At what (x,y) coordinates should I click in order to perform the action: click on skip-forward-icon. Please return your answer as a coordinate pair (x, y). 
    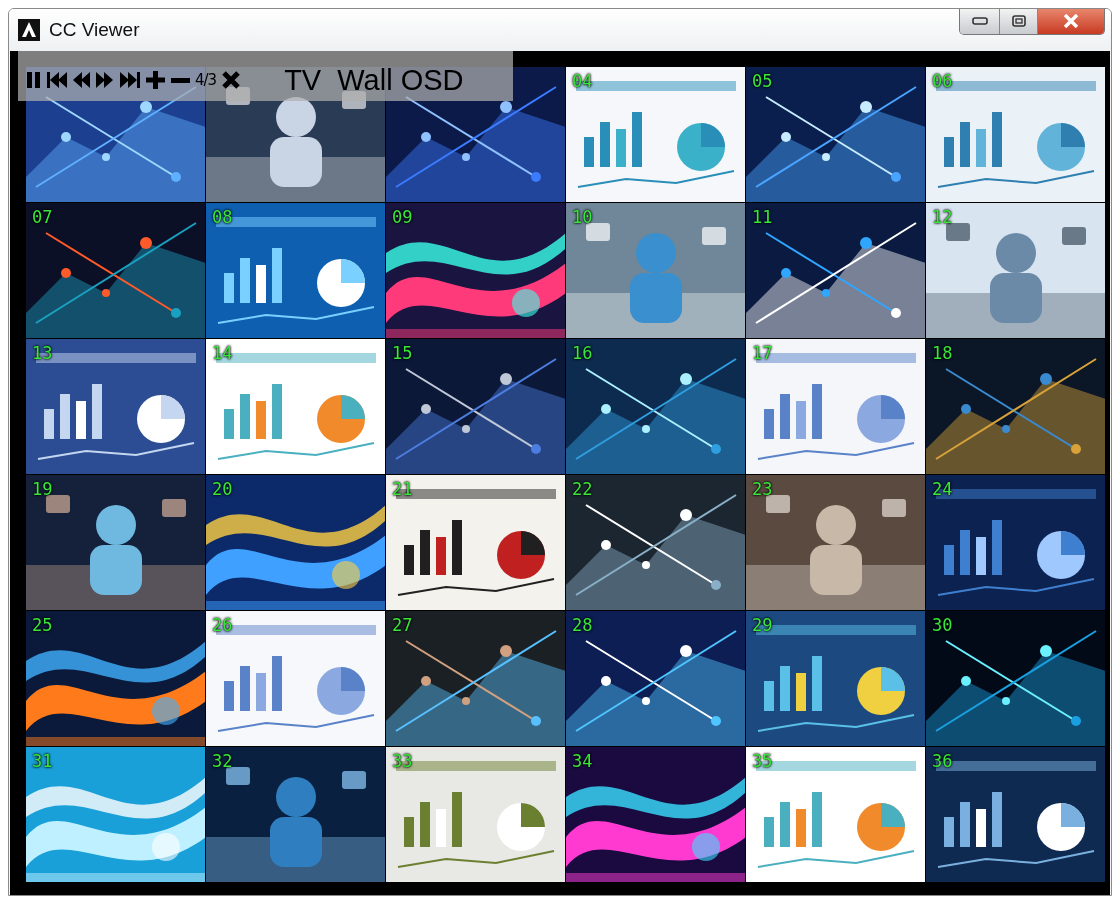
    Looking at the image, I should click on (129, 80).